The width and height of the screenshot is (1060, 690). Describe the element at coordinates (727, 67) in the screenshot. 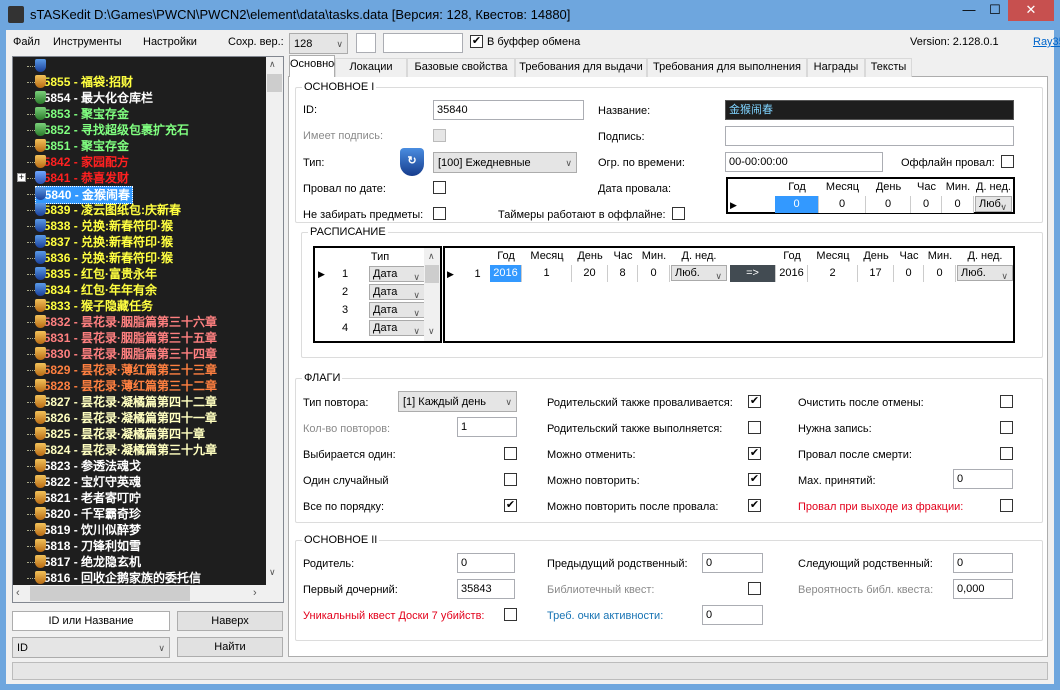

I see `tab-requirements-complete: Требования для выполнения` at that location.